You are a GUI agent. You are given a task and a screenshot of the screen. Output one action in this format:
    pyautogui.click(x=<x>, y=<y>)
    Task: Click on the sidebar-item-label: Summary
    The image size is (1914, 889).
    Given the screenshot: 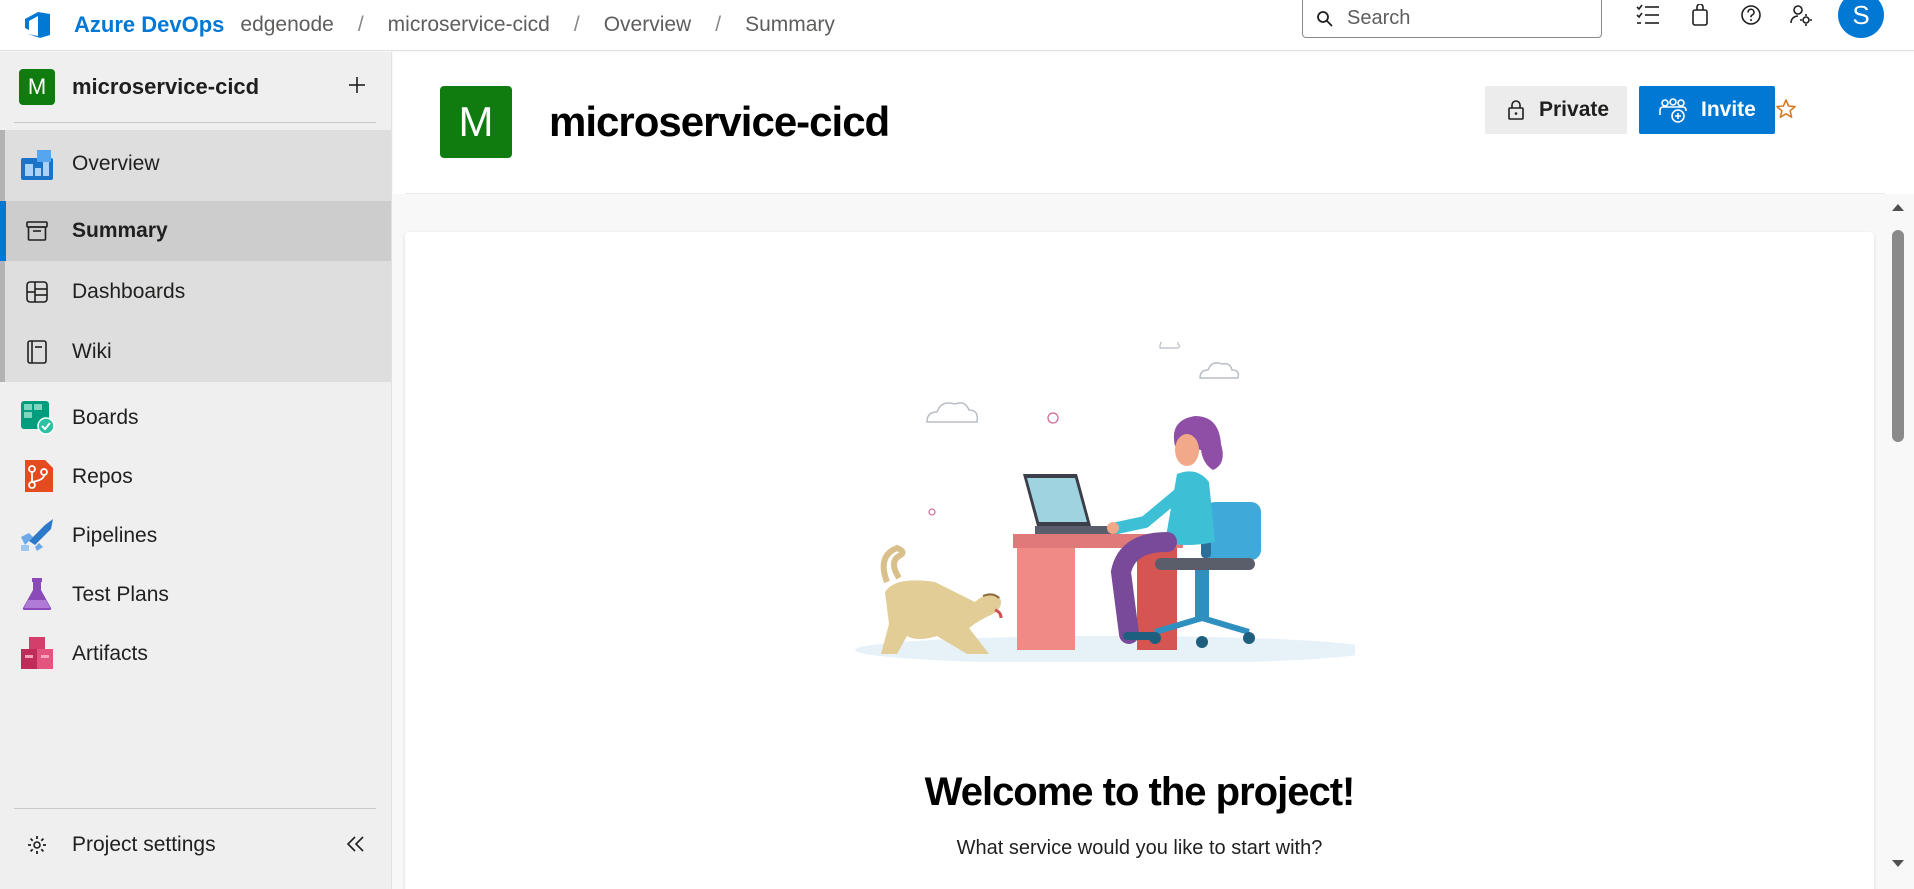 What is the action you would take?
    pyautogui.click(x=120, y=230)
    